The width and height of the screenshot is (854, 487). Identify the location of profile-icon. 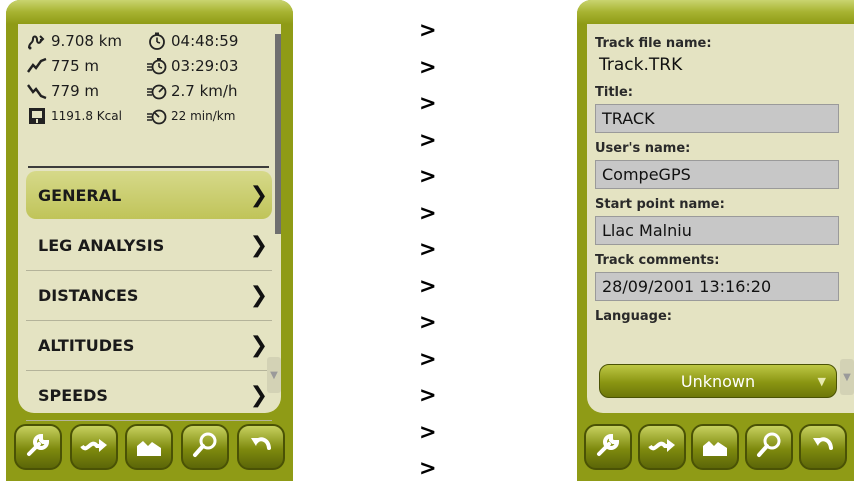
(715, 447).